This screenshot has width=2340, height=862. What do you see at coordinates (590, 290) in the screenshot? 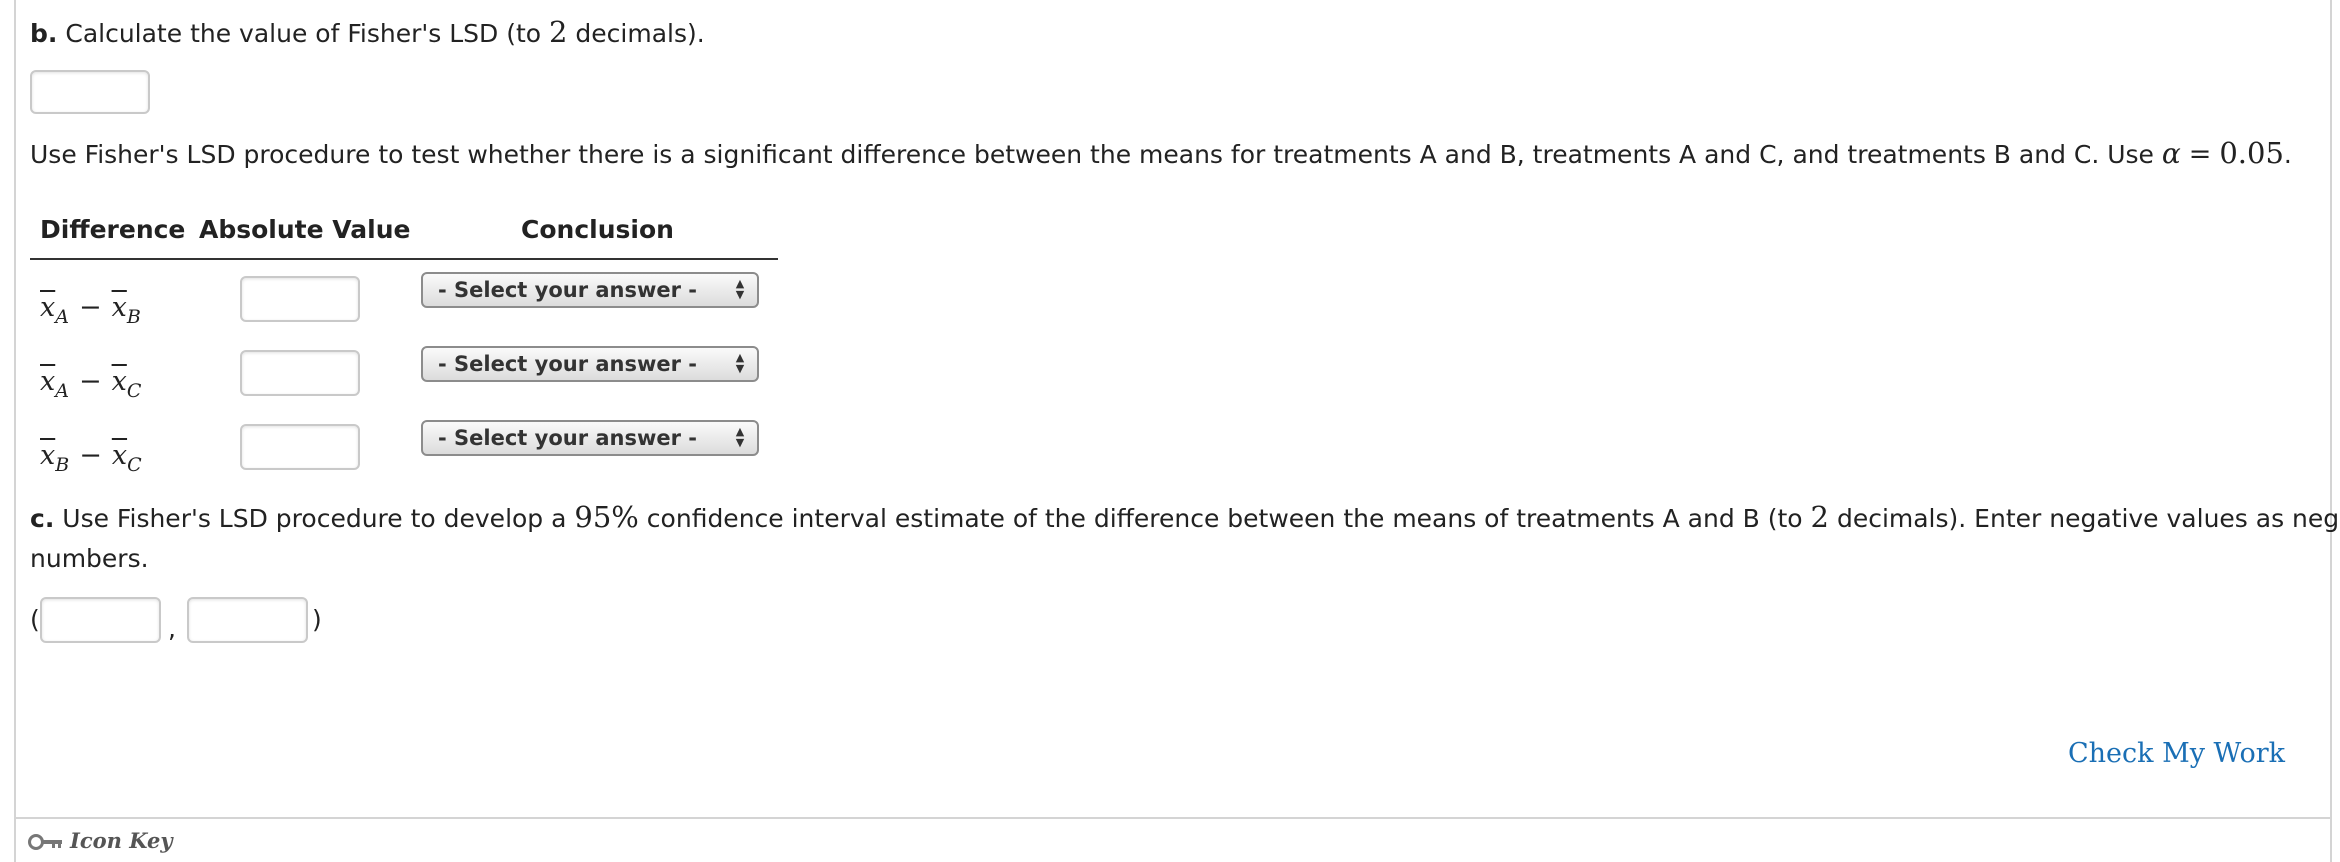
I see `conclusion-select-a-b: - Select your answer - ▲ ▼` at bounding box center [590, 290].